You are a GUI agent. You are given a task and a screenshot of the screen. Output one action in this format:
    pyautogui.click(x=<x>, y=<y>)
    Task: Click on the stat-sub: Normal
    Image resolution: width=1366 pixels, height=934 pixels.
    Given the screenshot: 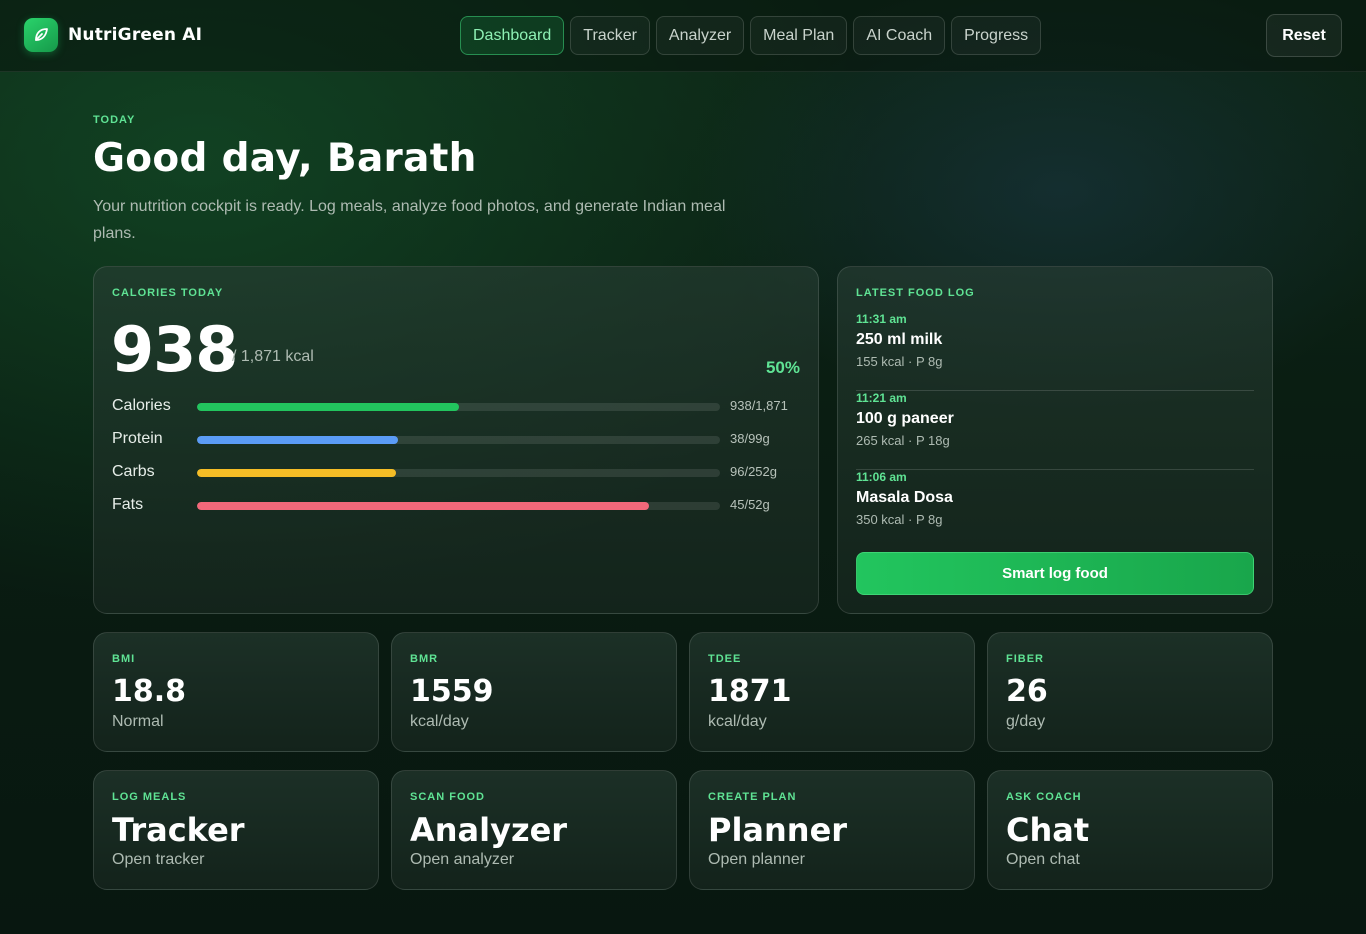 What is the action you would take?
    pyautogui.click(x=138, y=721)
    